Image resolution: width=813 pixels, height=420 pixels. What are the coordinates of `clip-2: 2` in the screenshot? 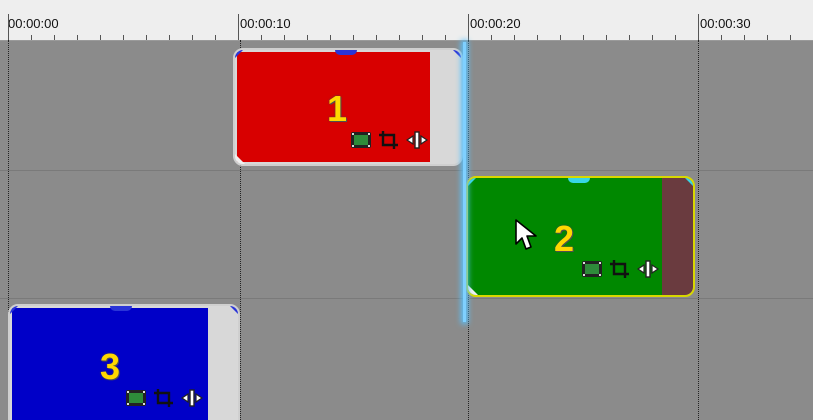 It's located at (580, 236).